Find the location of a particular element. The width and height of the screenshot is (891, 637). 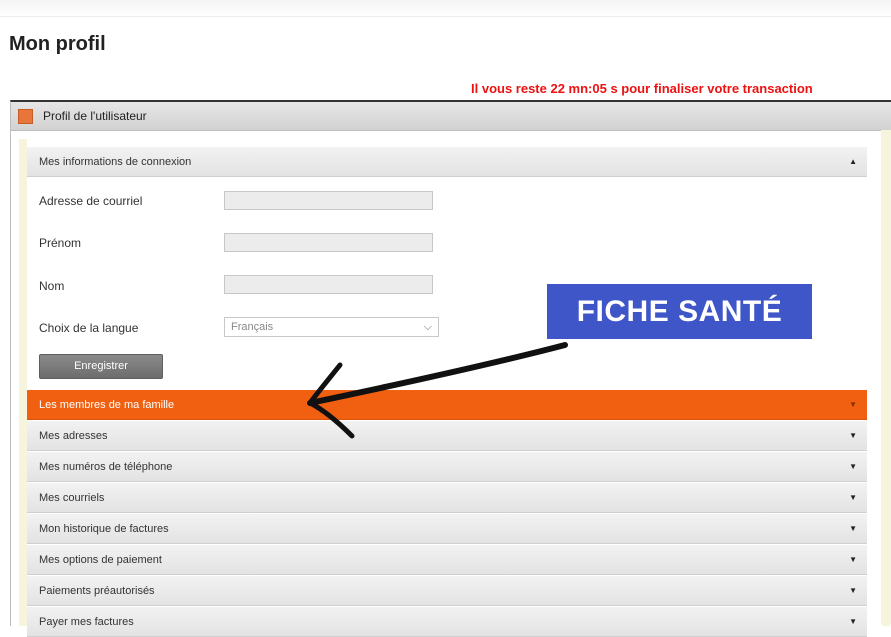

accordion-pay-invoices: Payer mes factures ▼ is located at coordinates (447, 622).